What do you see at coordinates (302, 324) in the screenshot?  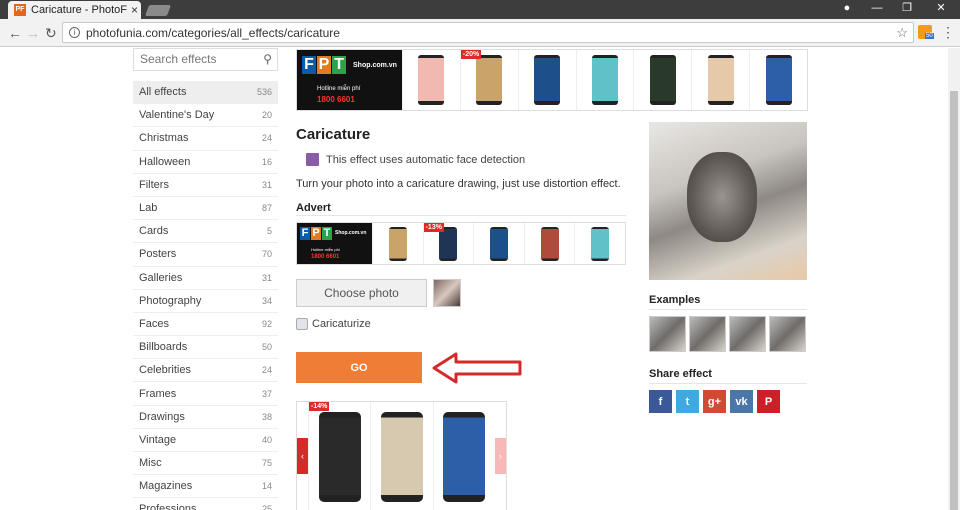 I see `caricaturize-checkbox` at bounding box center [302, 324].